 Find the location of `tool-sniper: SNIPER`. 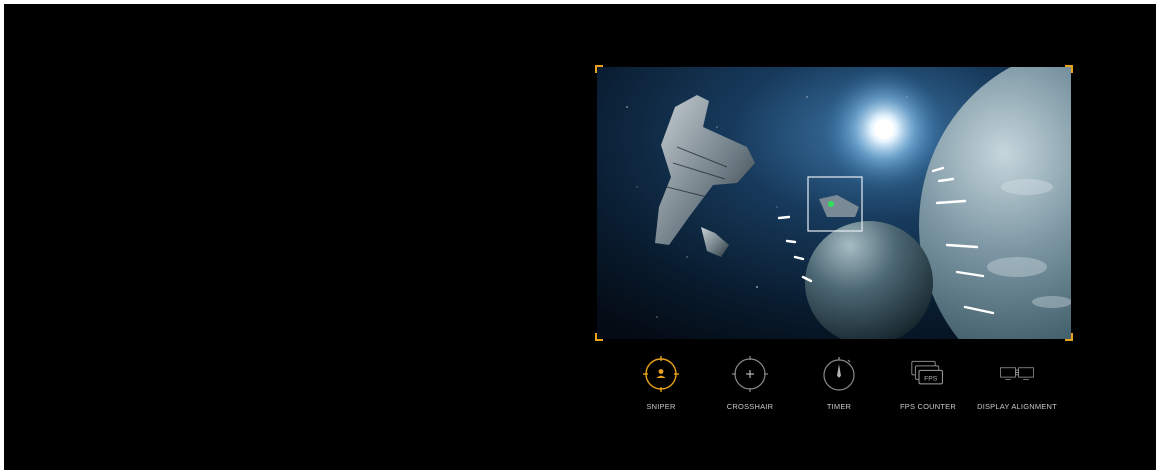

tool-sniper: SNIPER is located at coordinates (661, 389).